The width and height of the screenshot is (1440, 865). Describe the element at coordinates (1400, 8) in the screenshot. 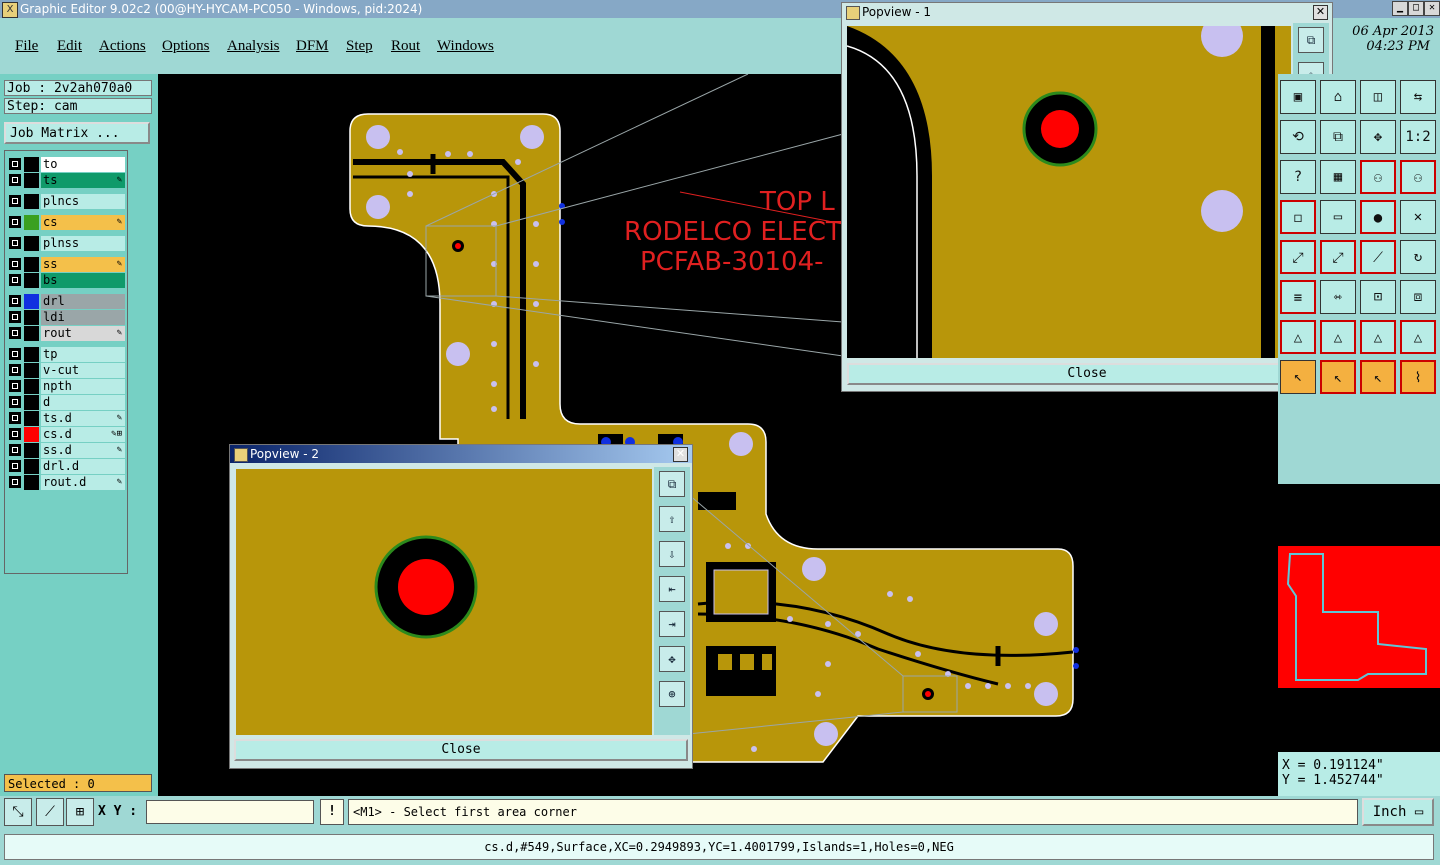

I see `minimize-button: ▁` at that location.